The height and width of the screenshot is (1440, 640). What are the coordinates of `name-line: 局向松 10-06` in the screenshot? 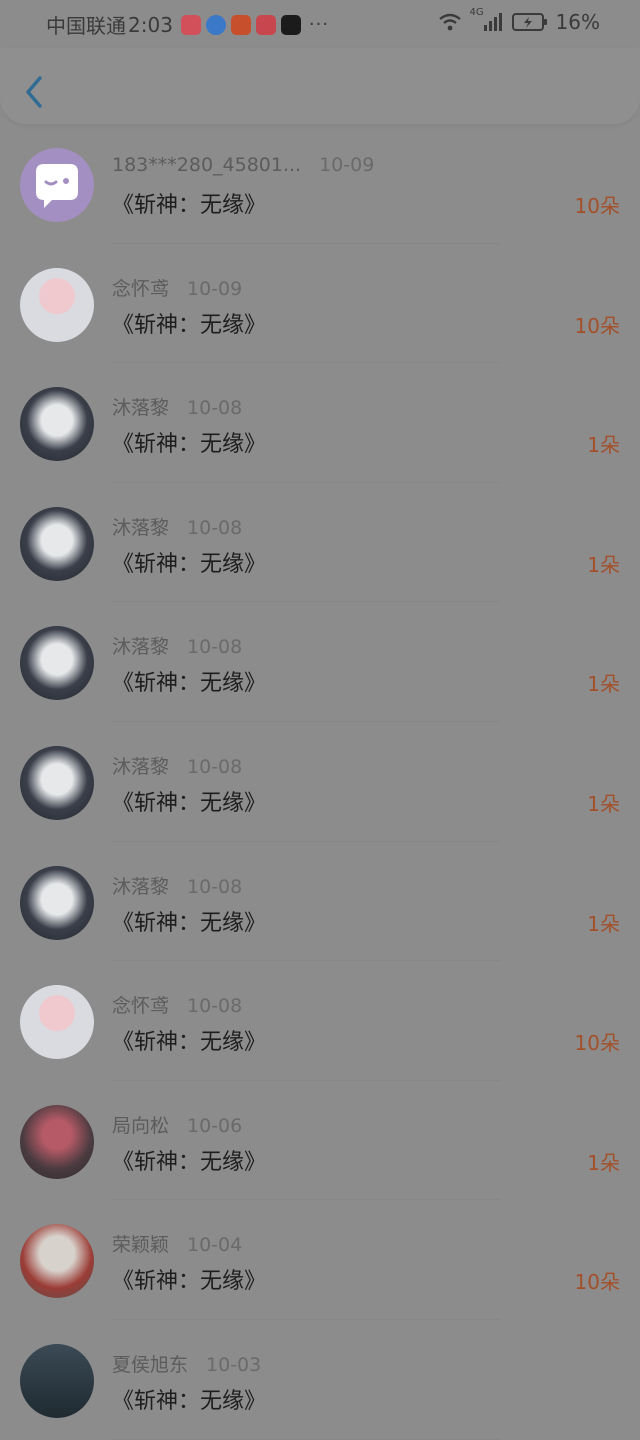 It's located at (177, 1124).